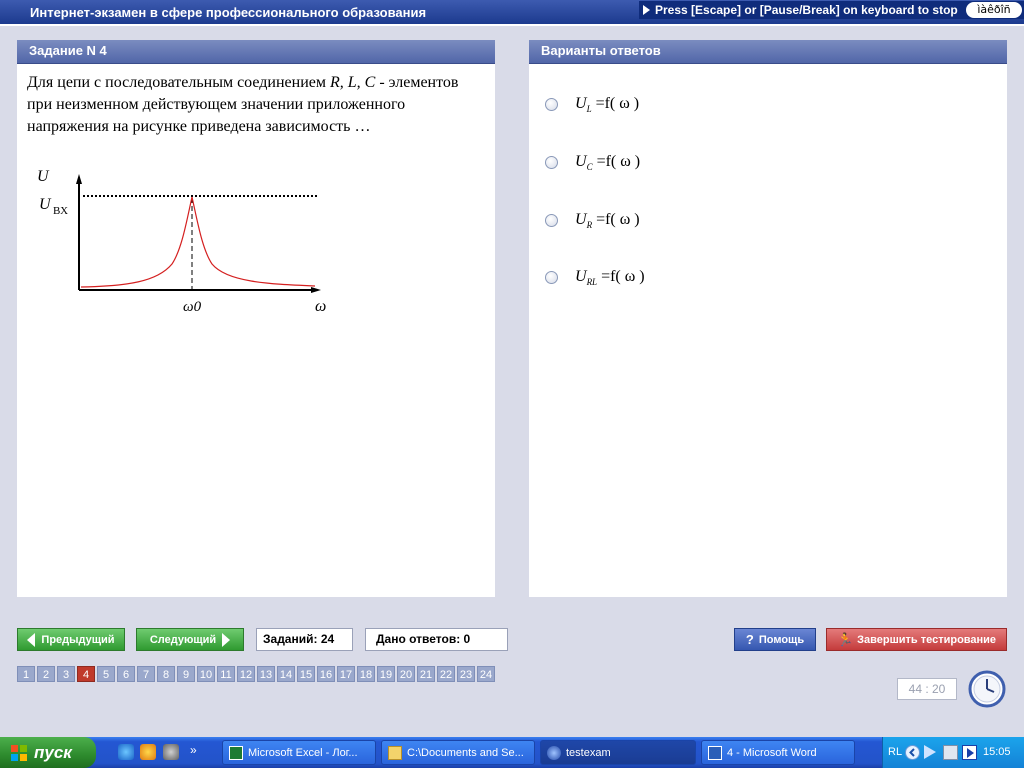 The image size is (1024, 768). Describe the element at coordinates (192, 307) in the screenshot. I see `resonance-frequency-label: ω0` at that location.